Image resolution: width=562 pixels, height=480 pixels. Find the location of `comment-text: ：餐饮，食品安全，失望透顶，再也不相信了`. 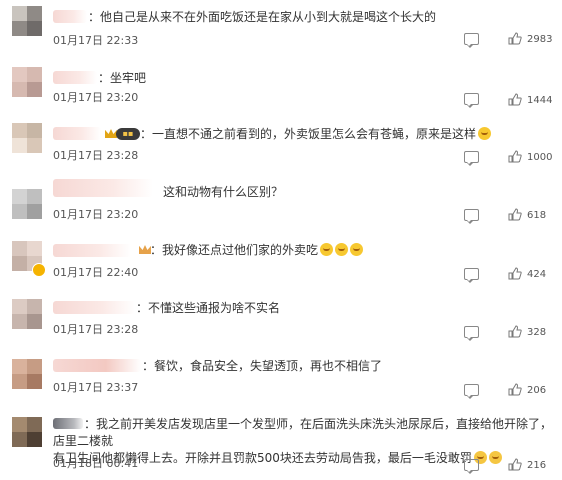

comment-text: ：餐饮，食品安全，失望透顶，再也不相信了 is located at coordinates (262, 366).